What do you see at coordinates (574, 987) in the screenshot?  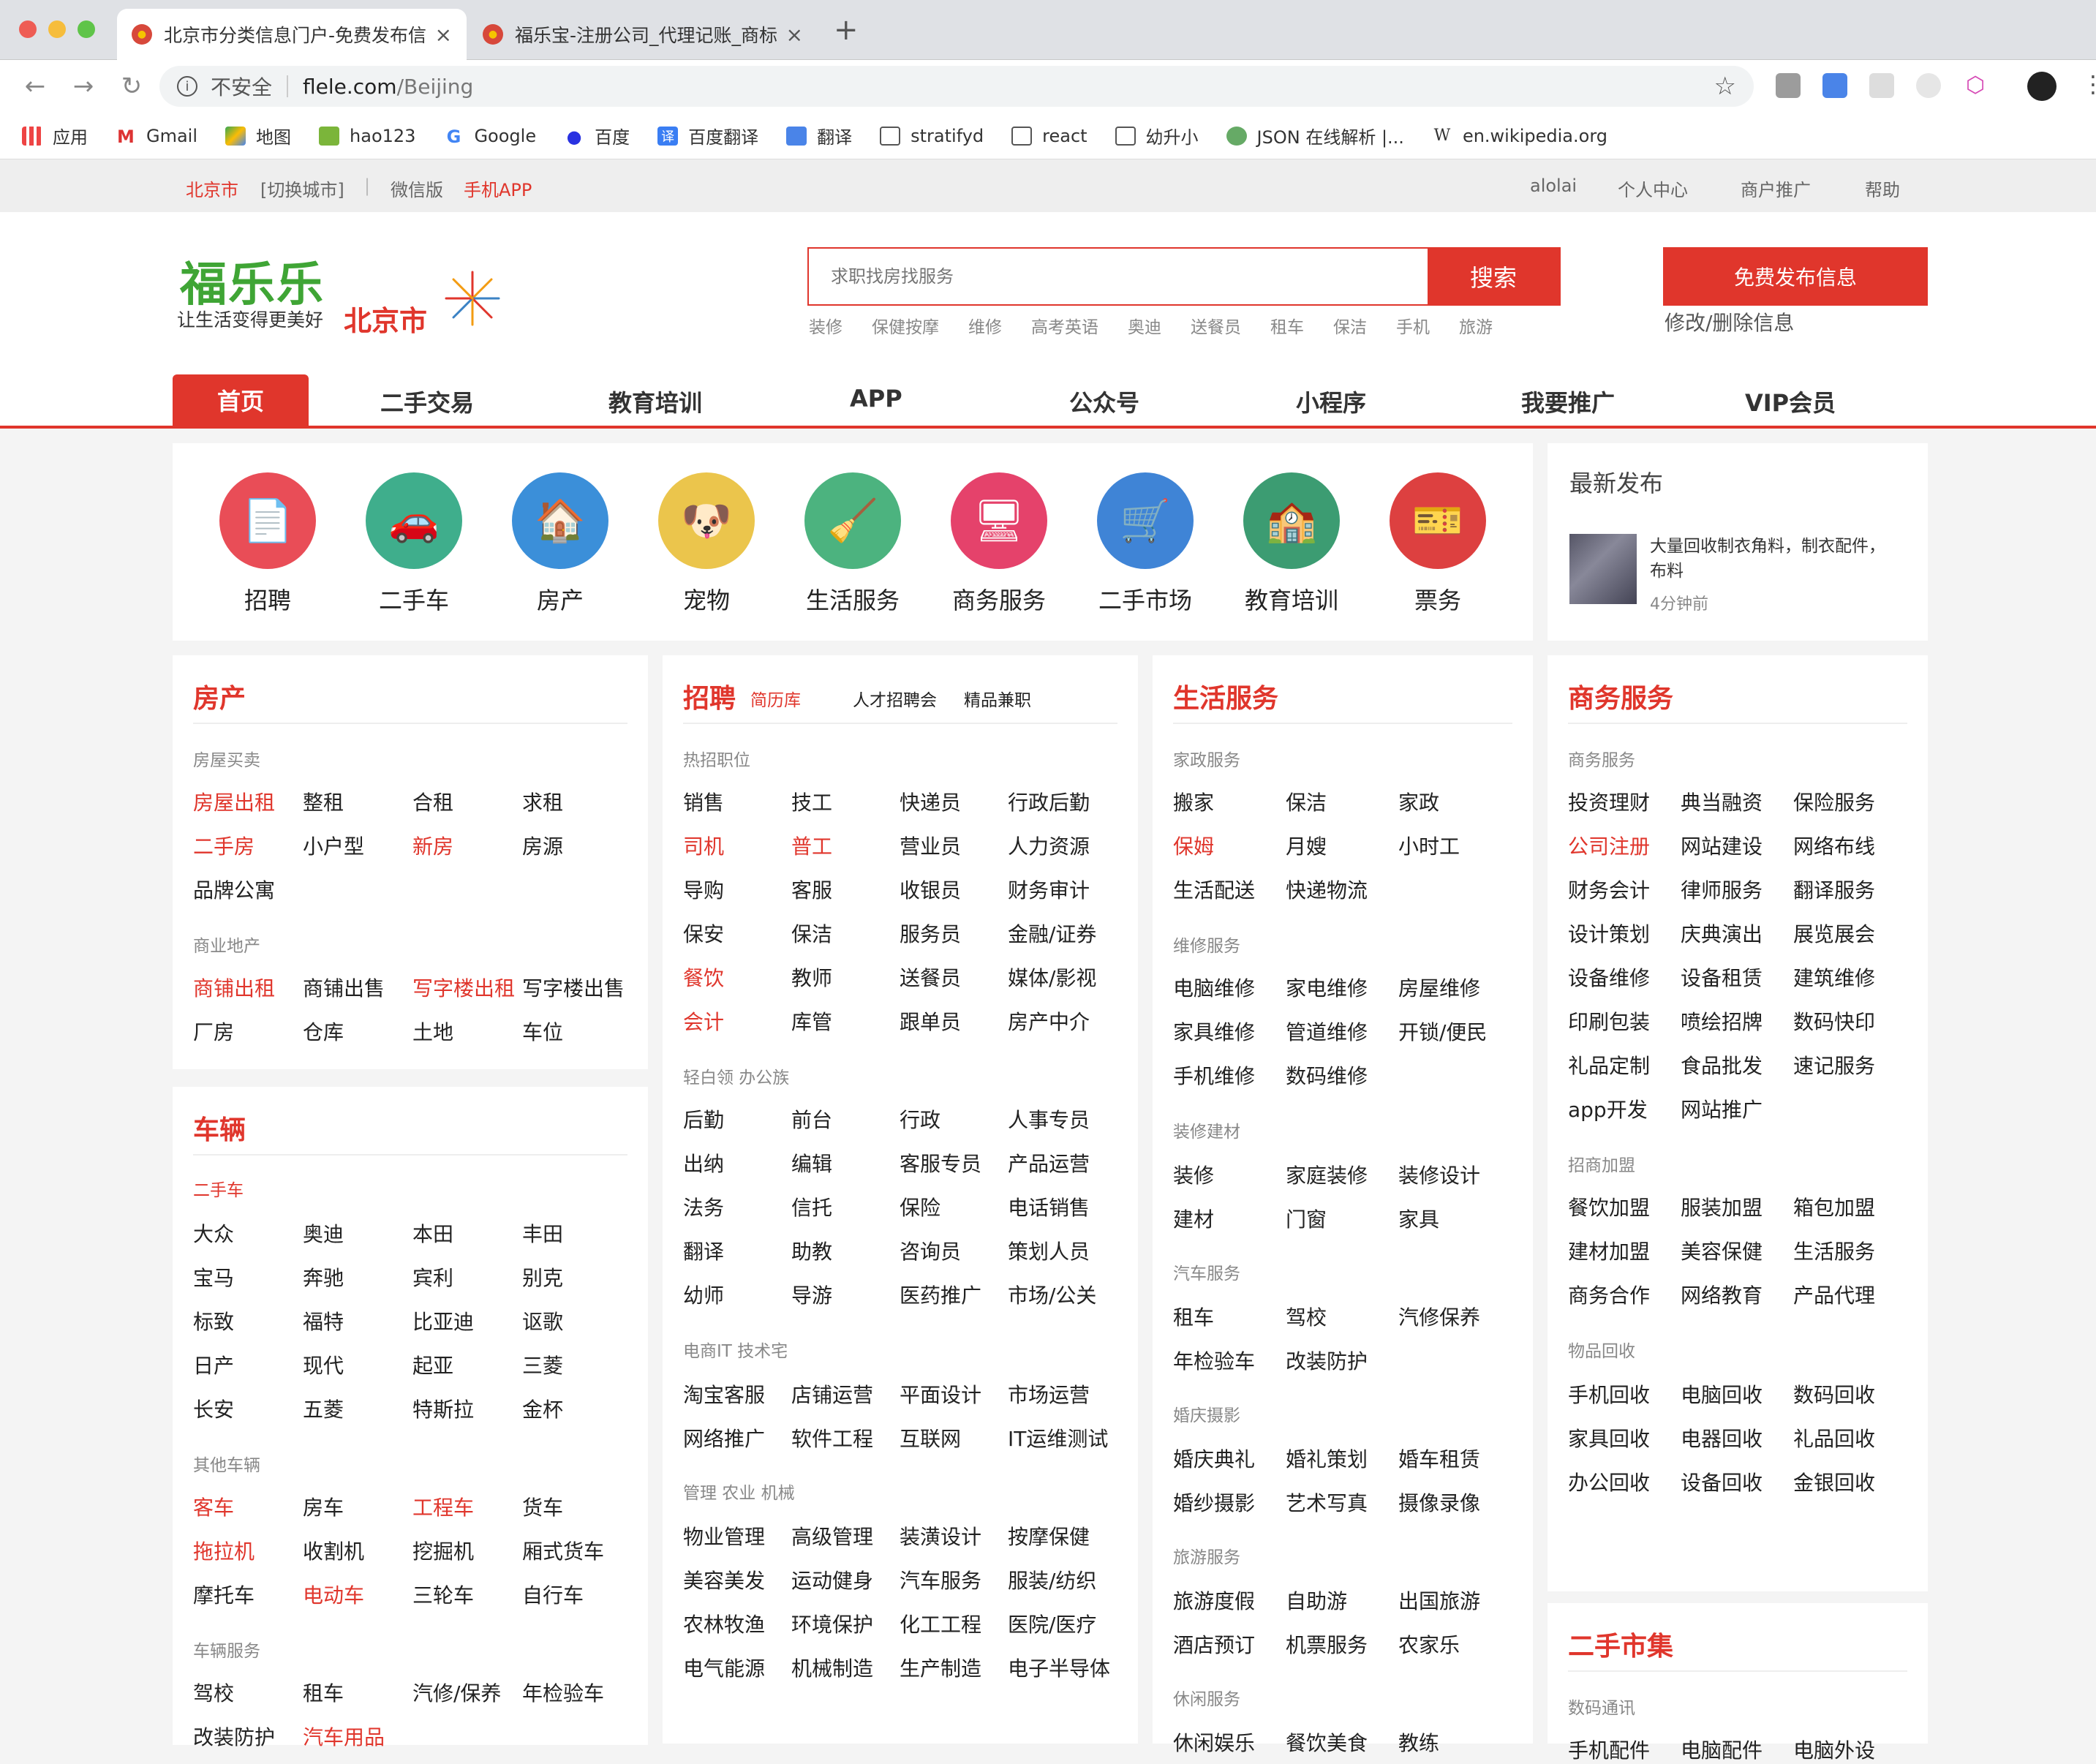 I see `category-link: 写字楼出售` at bounding box center [574, 987].